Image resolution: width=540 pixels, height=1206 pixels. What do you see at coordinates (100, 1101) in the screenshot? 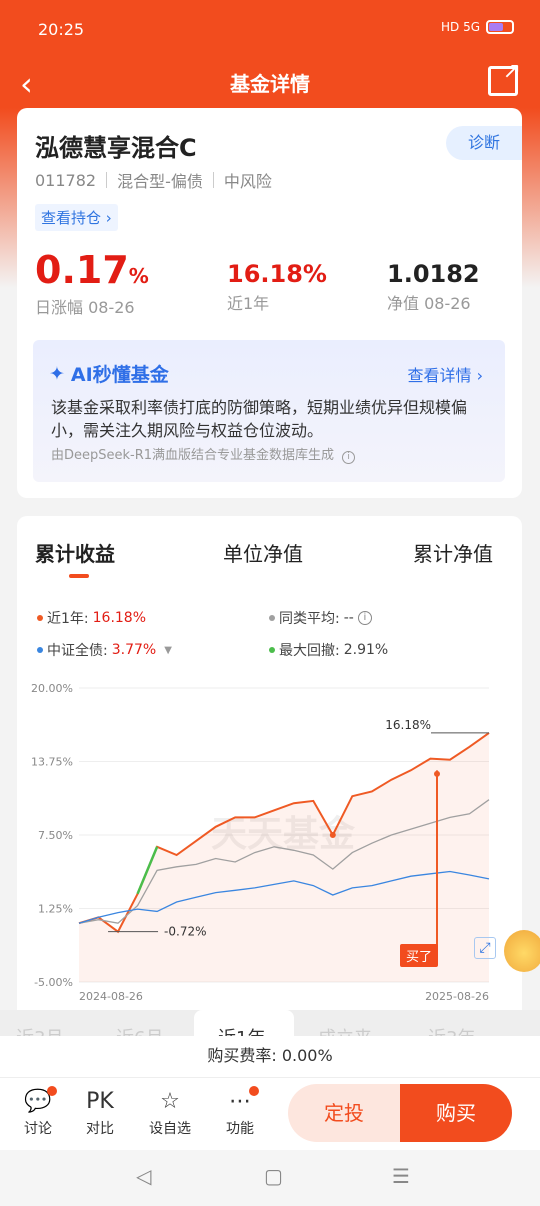
I see `pk-icon: PK` at bounding box center [100, 1101].